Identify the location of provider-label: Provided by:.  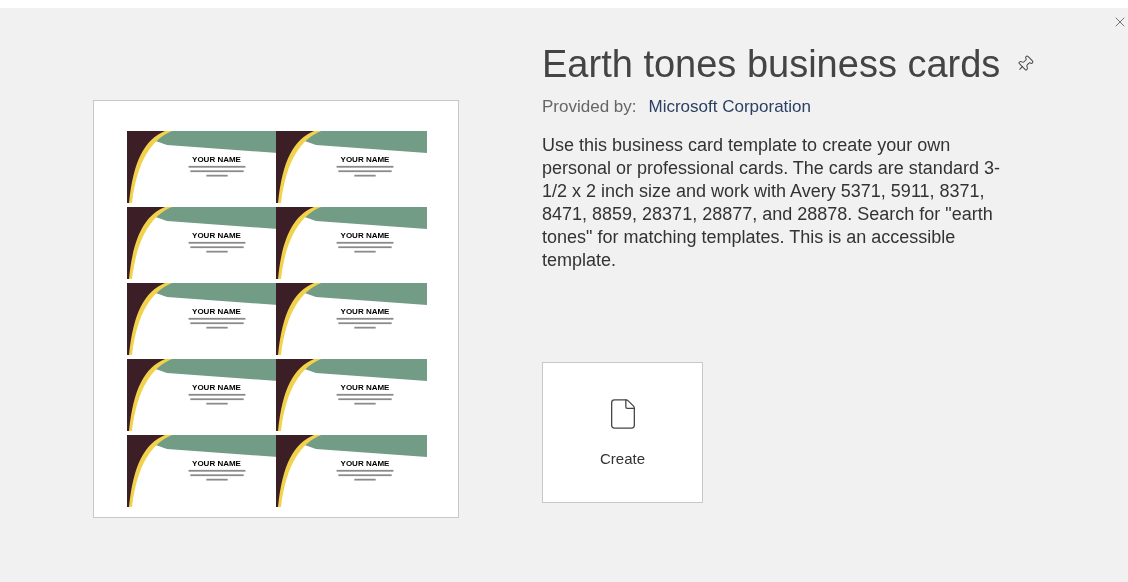
(589, 107).